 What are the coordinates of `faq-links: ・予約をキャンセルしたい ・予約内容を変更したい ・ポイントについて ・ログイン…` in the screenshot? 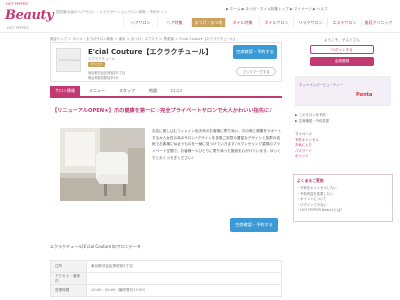 It's located at (344, 200).